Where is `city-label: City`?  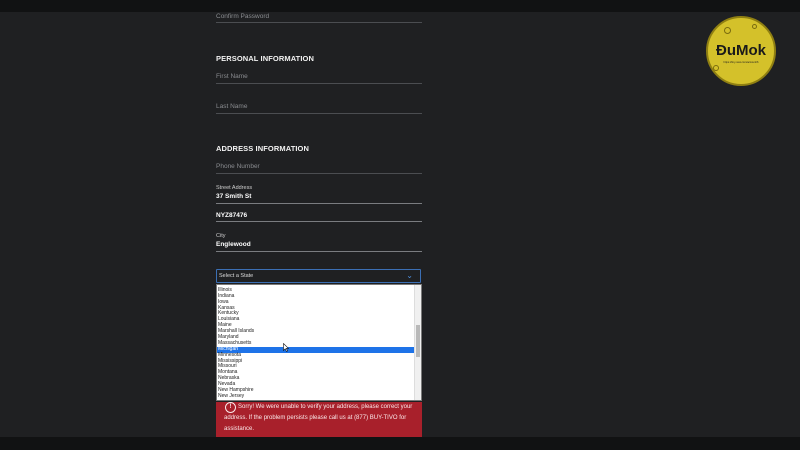
city-label: City is located at coordinates (221, 236).